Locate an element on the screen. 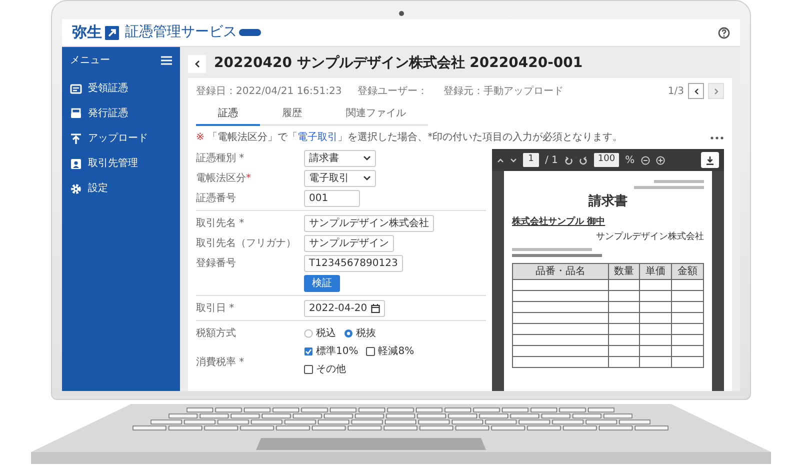 Image resolution: width=802 pixels, height=470 pixels. brand-name: 弥生 is located at coordinates (87, 33).